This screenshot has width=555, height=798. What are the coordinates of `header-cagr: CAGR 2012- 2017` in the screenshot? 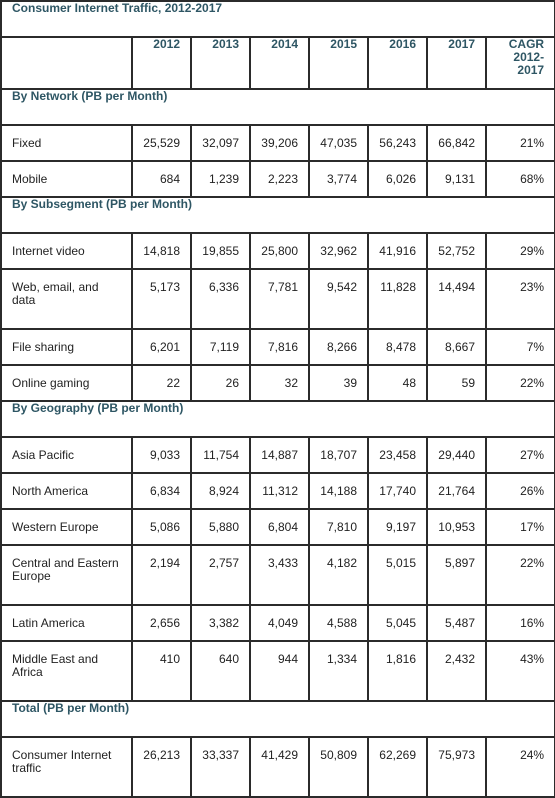 It's located at (519, 63).